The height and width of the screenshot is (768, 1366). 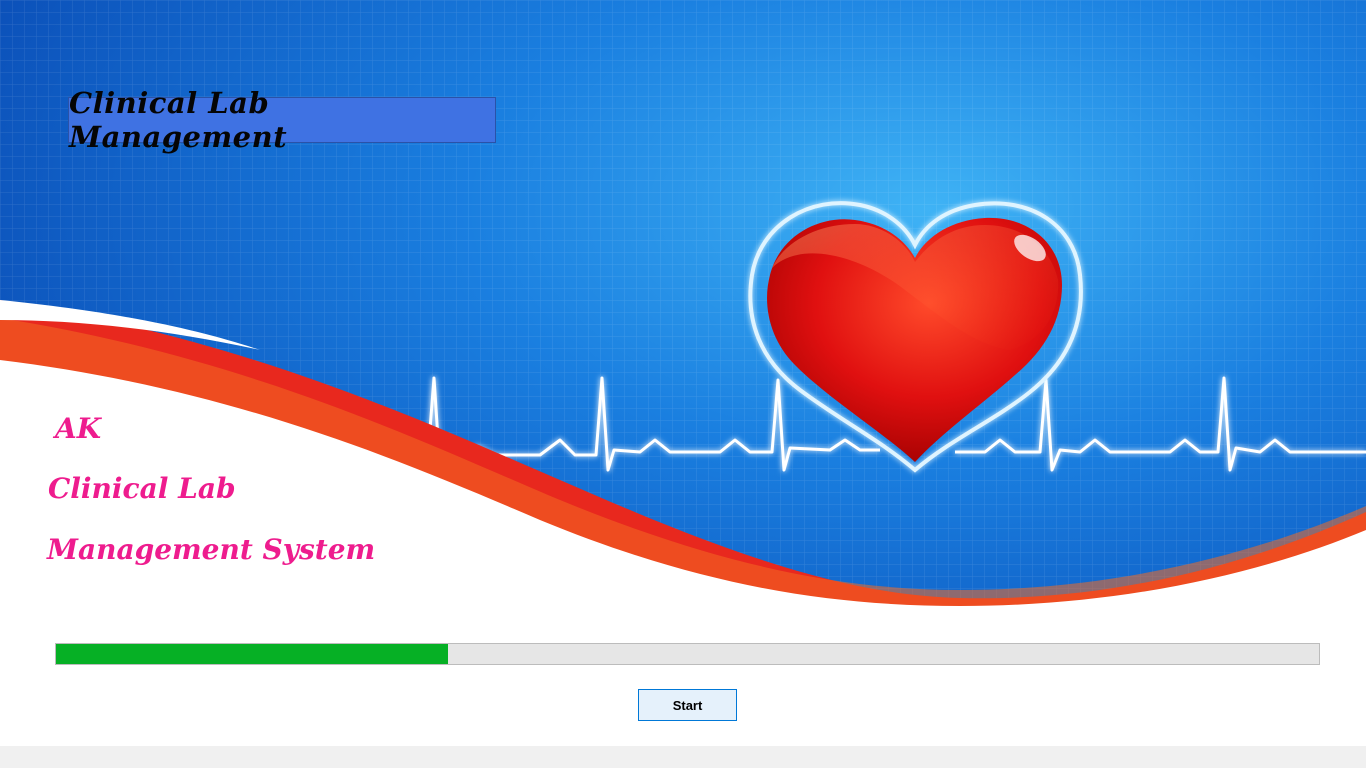 What do you see at coordinates (252, 654) in the screenshot?
I see `progress-fill` at bounding box center [252, 654].